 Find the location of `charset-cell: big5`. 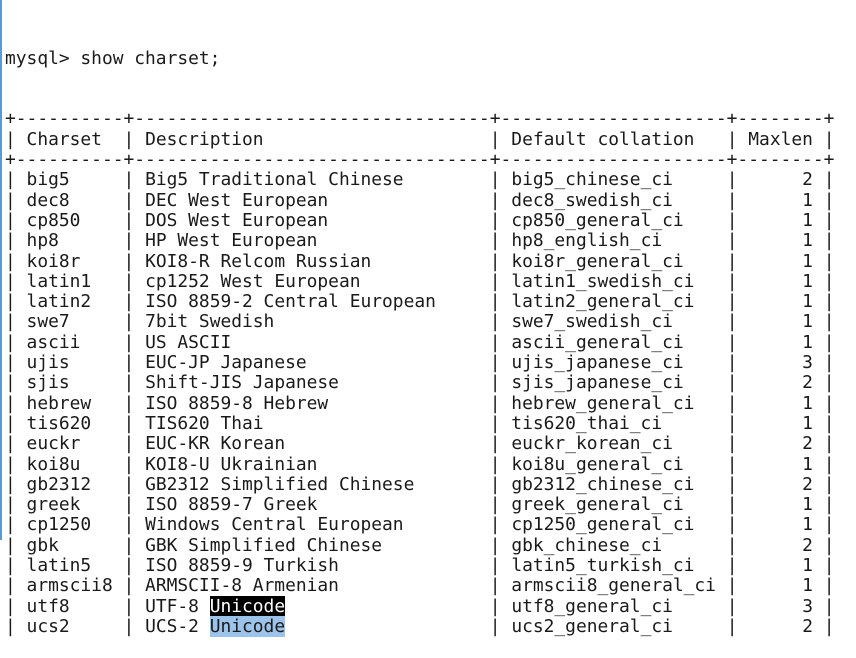

charset-cell: big5 is located at coordinates (48, 180).